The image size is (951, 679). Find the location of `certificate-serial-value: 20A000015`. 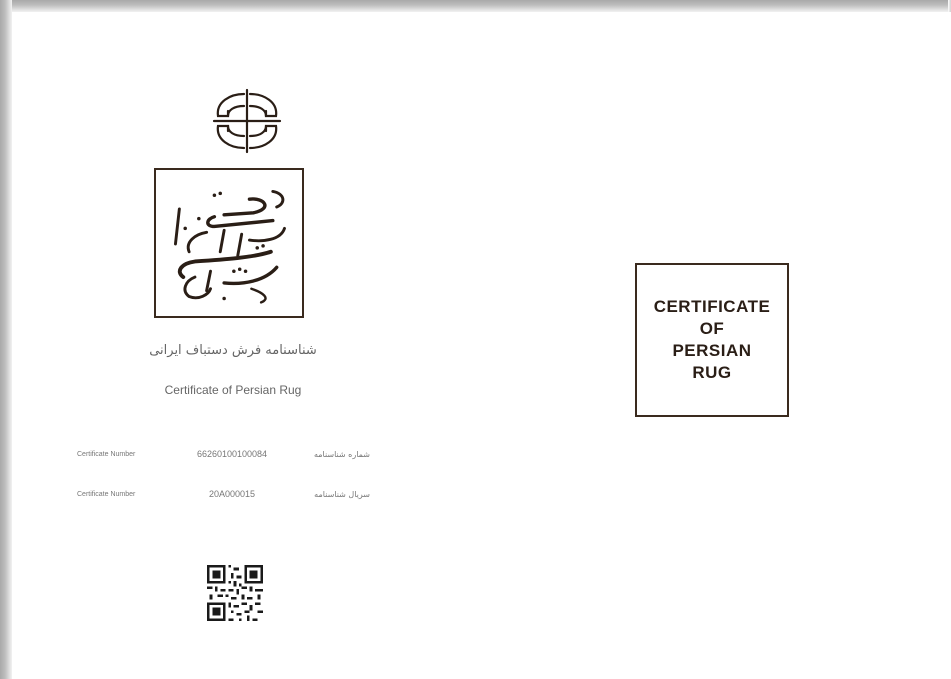

certificate-serial-value: 20A000015 is located at coordinates (232, 494).